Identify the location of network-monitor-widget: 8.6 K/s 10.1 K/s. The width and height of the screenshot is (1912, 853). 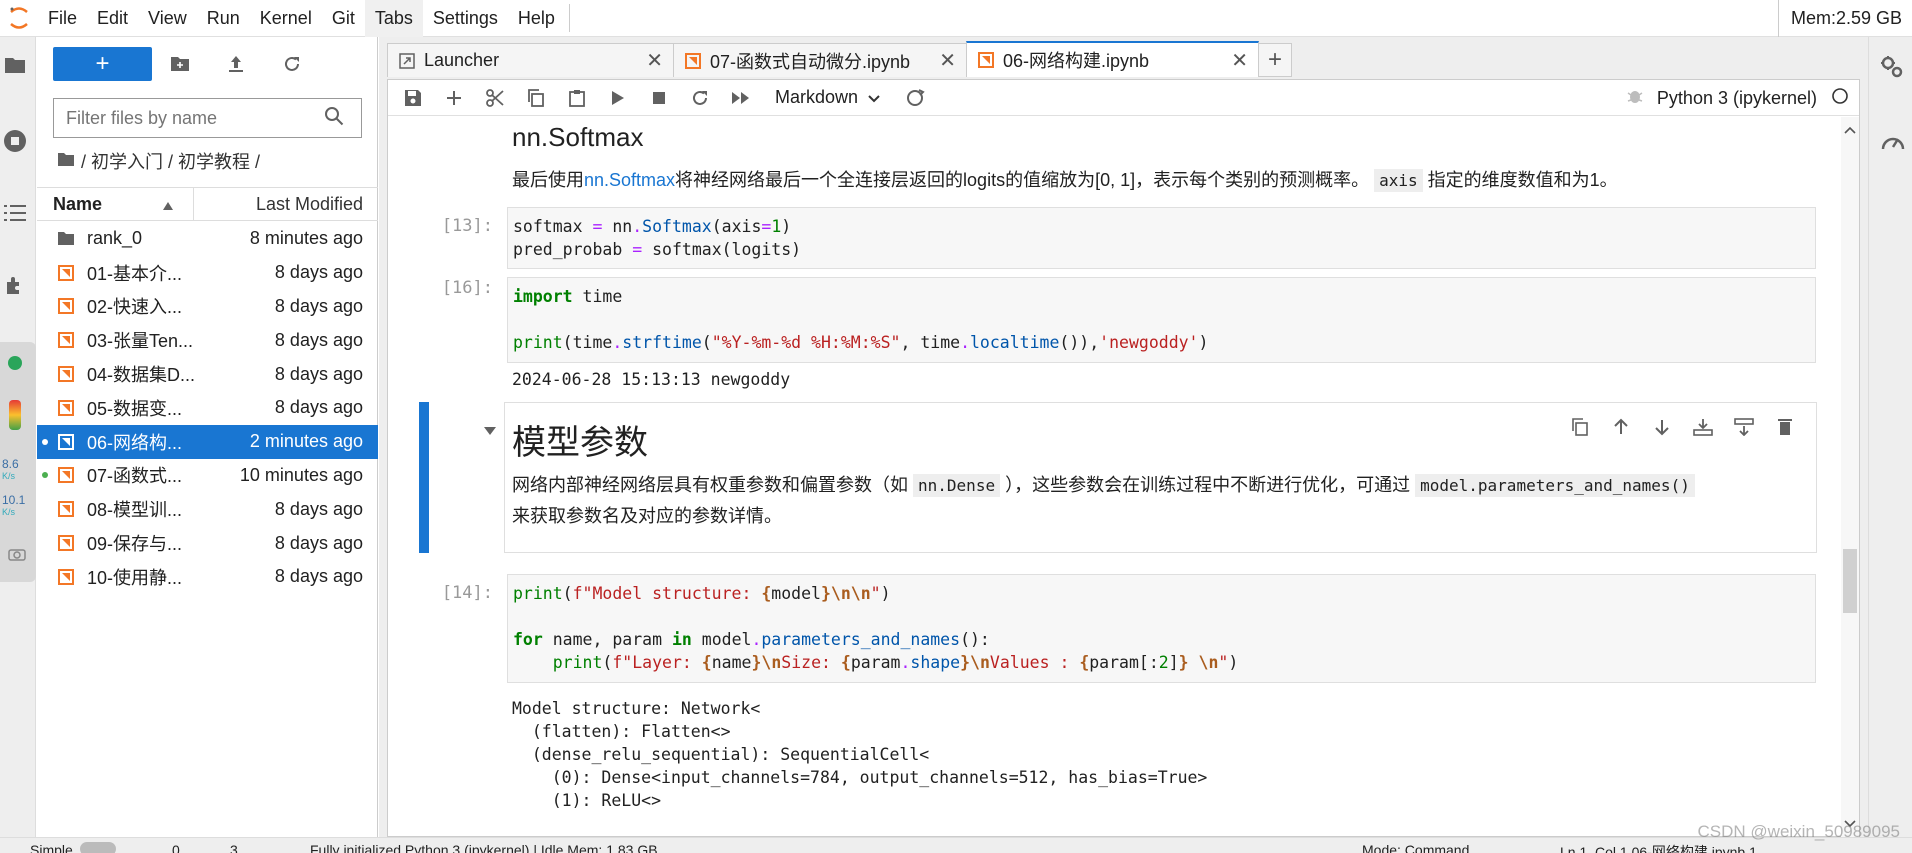
(18, 462).